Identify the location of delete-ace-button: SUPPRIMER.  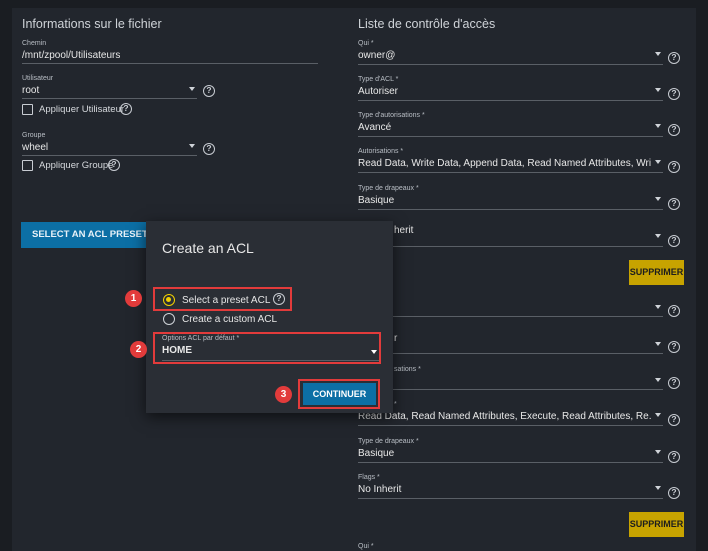
(656, 272).